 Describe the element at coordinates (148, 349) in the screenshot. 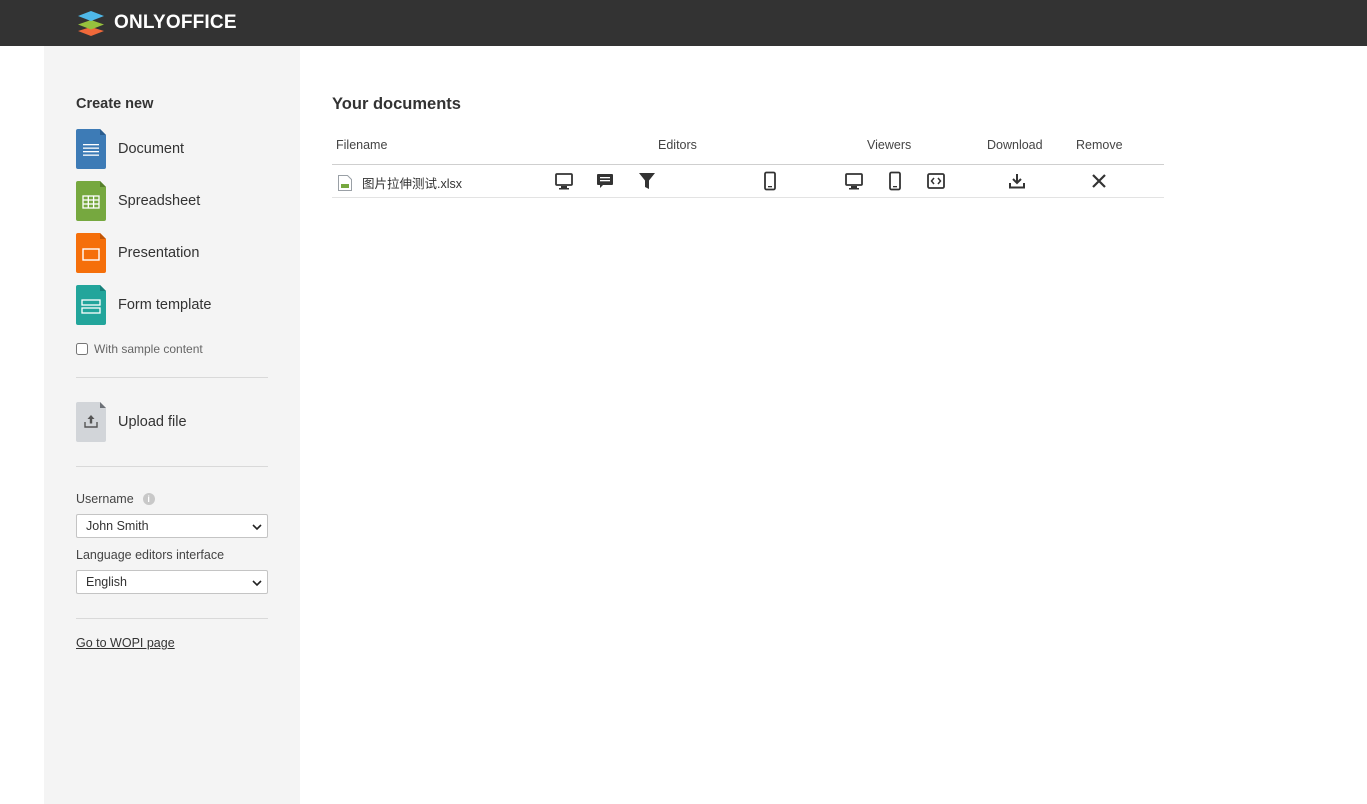

I see `sample-content-label: With sample content` at that location.